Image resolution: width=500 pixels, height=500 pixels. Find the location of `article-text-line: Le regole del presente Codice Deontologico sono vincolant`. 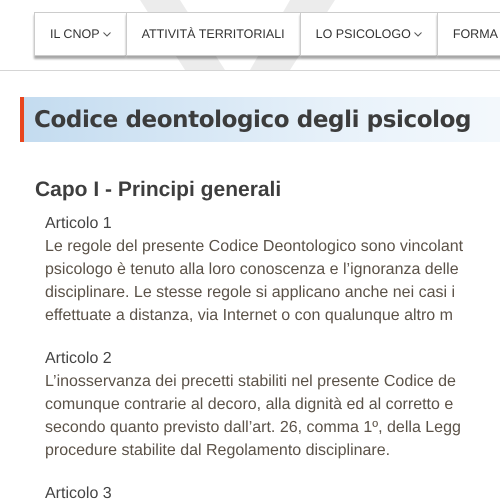

article-text-line: Le regole del presente Codice Deontologico sono vincolant is located at coordinates (254, 247).